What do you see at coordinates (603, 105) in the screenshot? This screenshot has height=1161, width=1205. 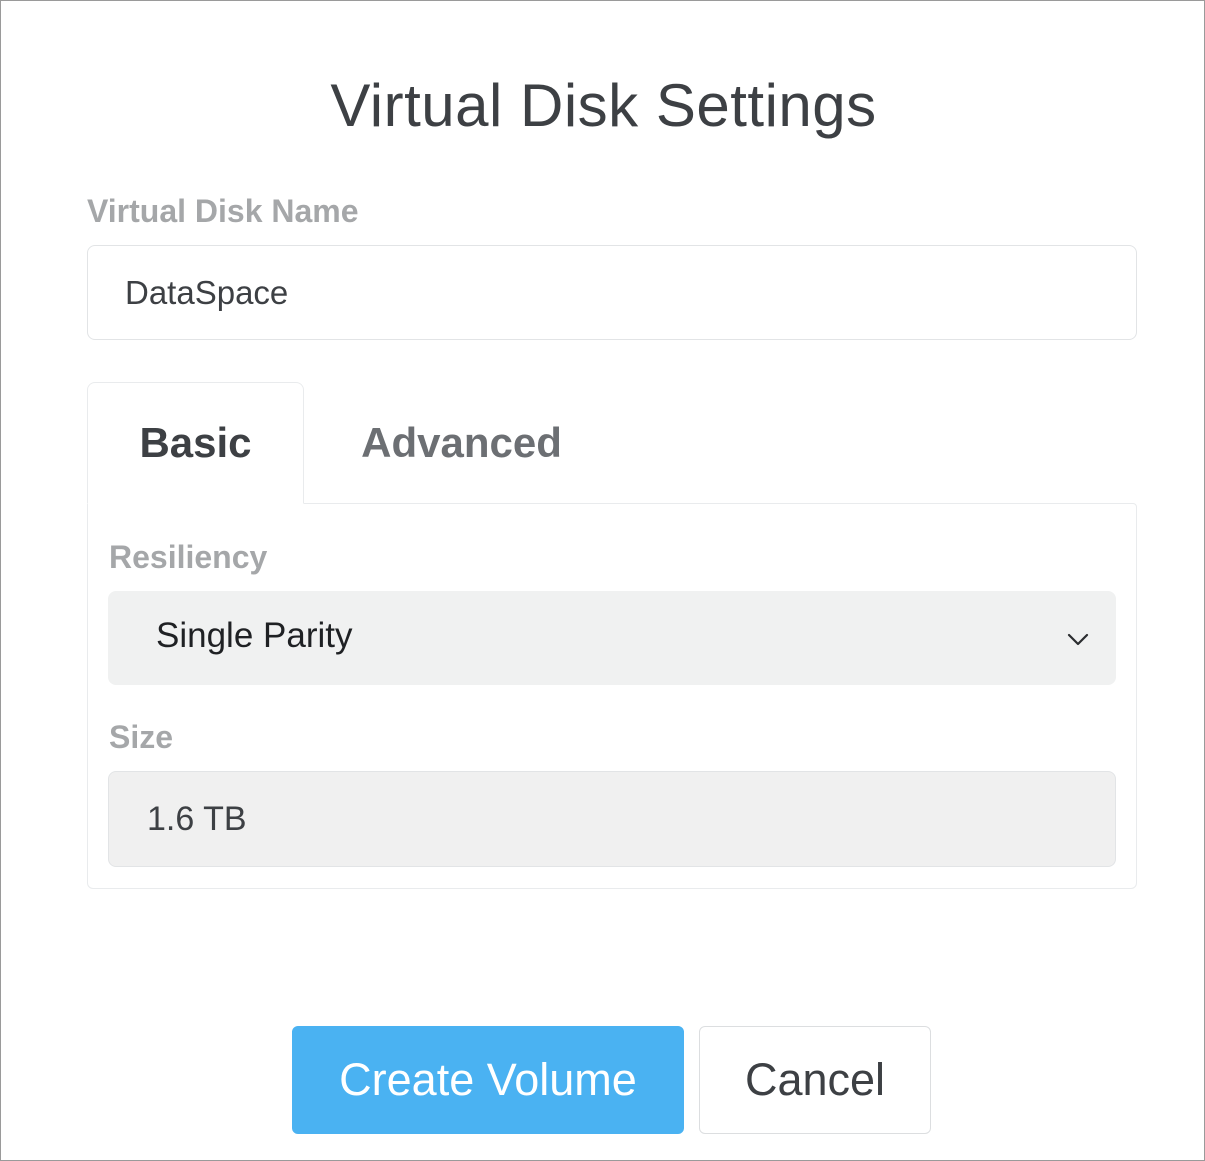 I see `dialog-title: Virtual Disk Settings` at bounding box center [603, 105].